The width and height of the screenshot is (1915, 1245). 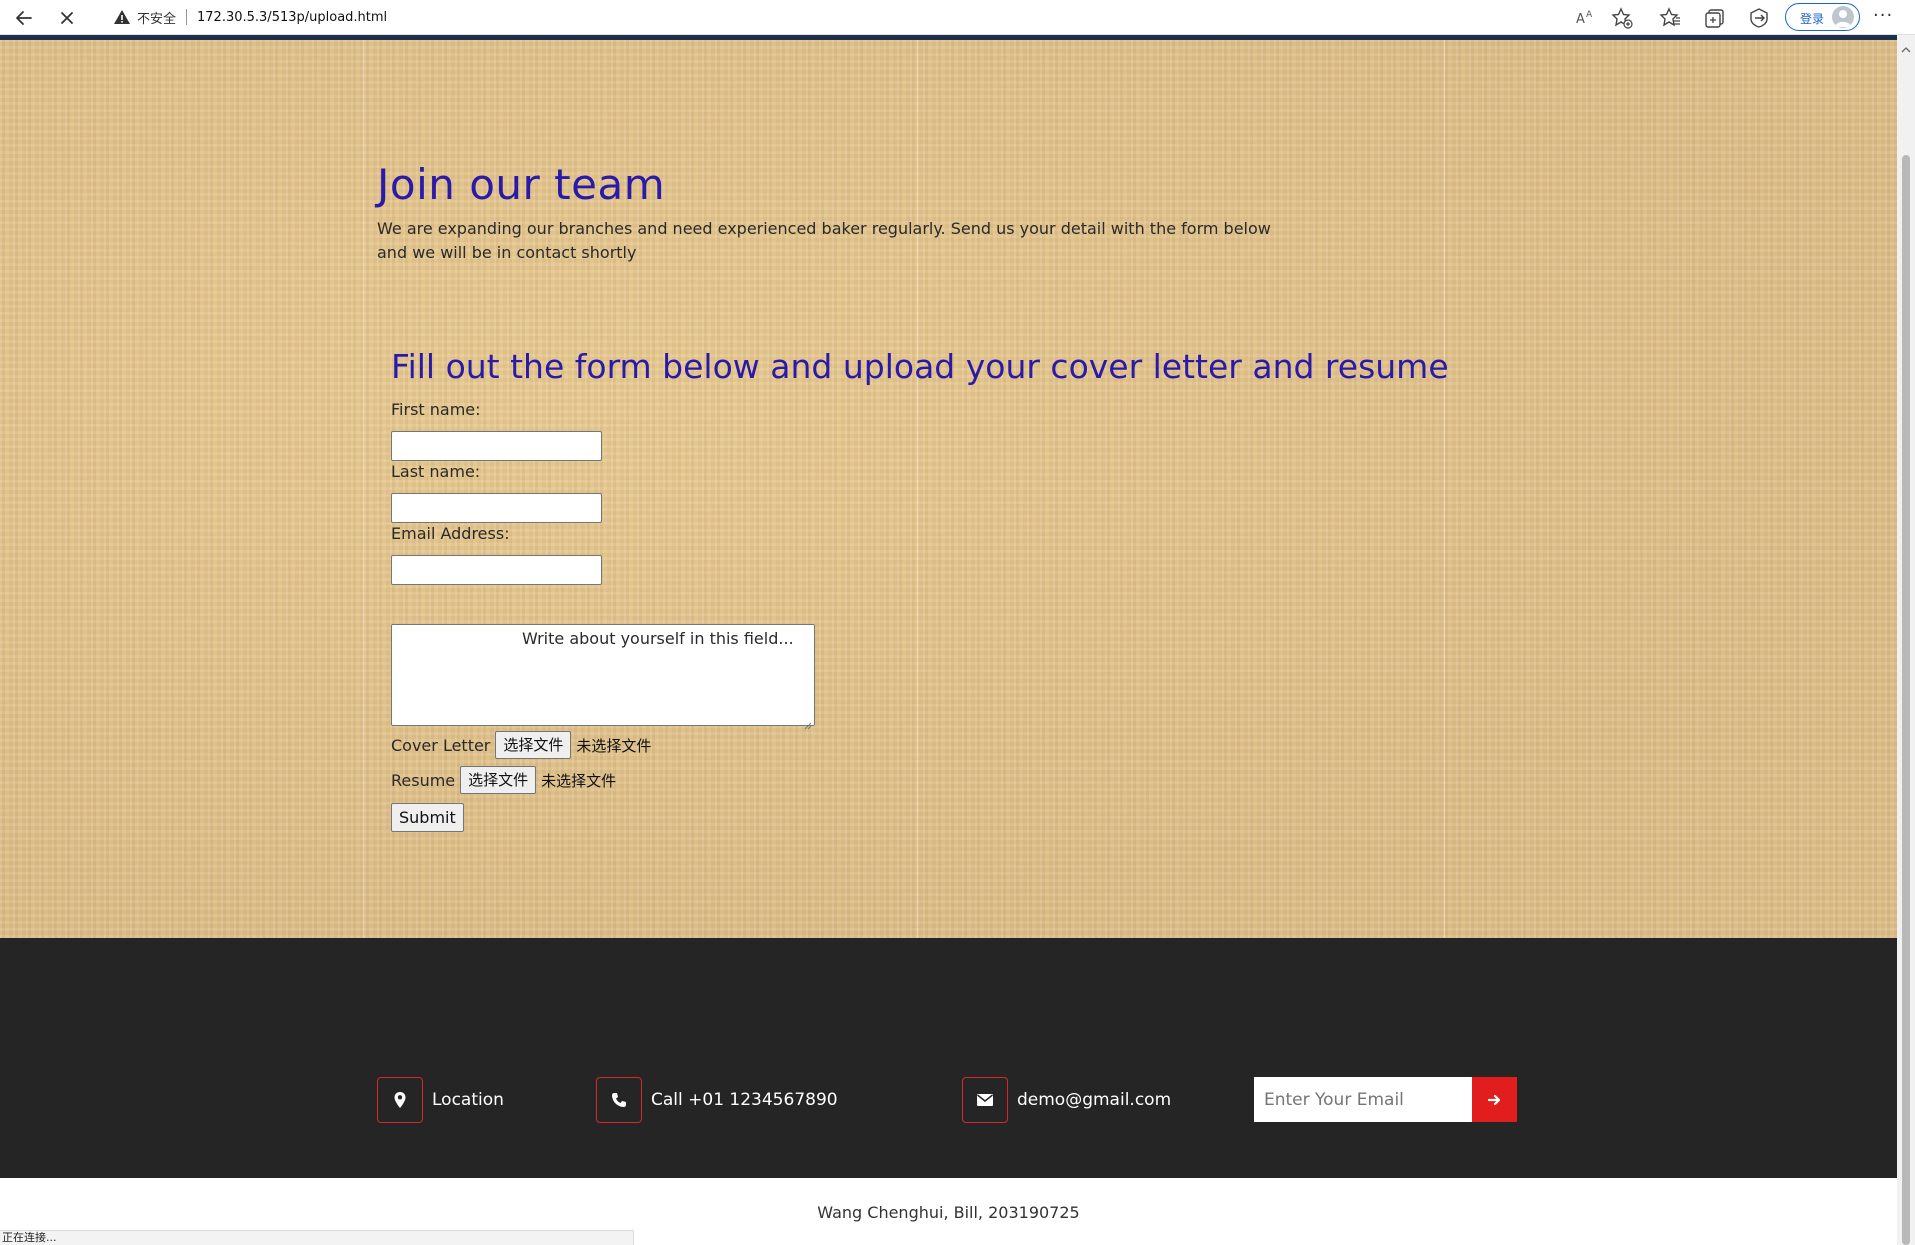 What do you see at coordinates (1671, 18) in the screenshot?
I see `favorites-icon` at bounding box center [1671, 18].